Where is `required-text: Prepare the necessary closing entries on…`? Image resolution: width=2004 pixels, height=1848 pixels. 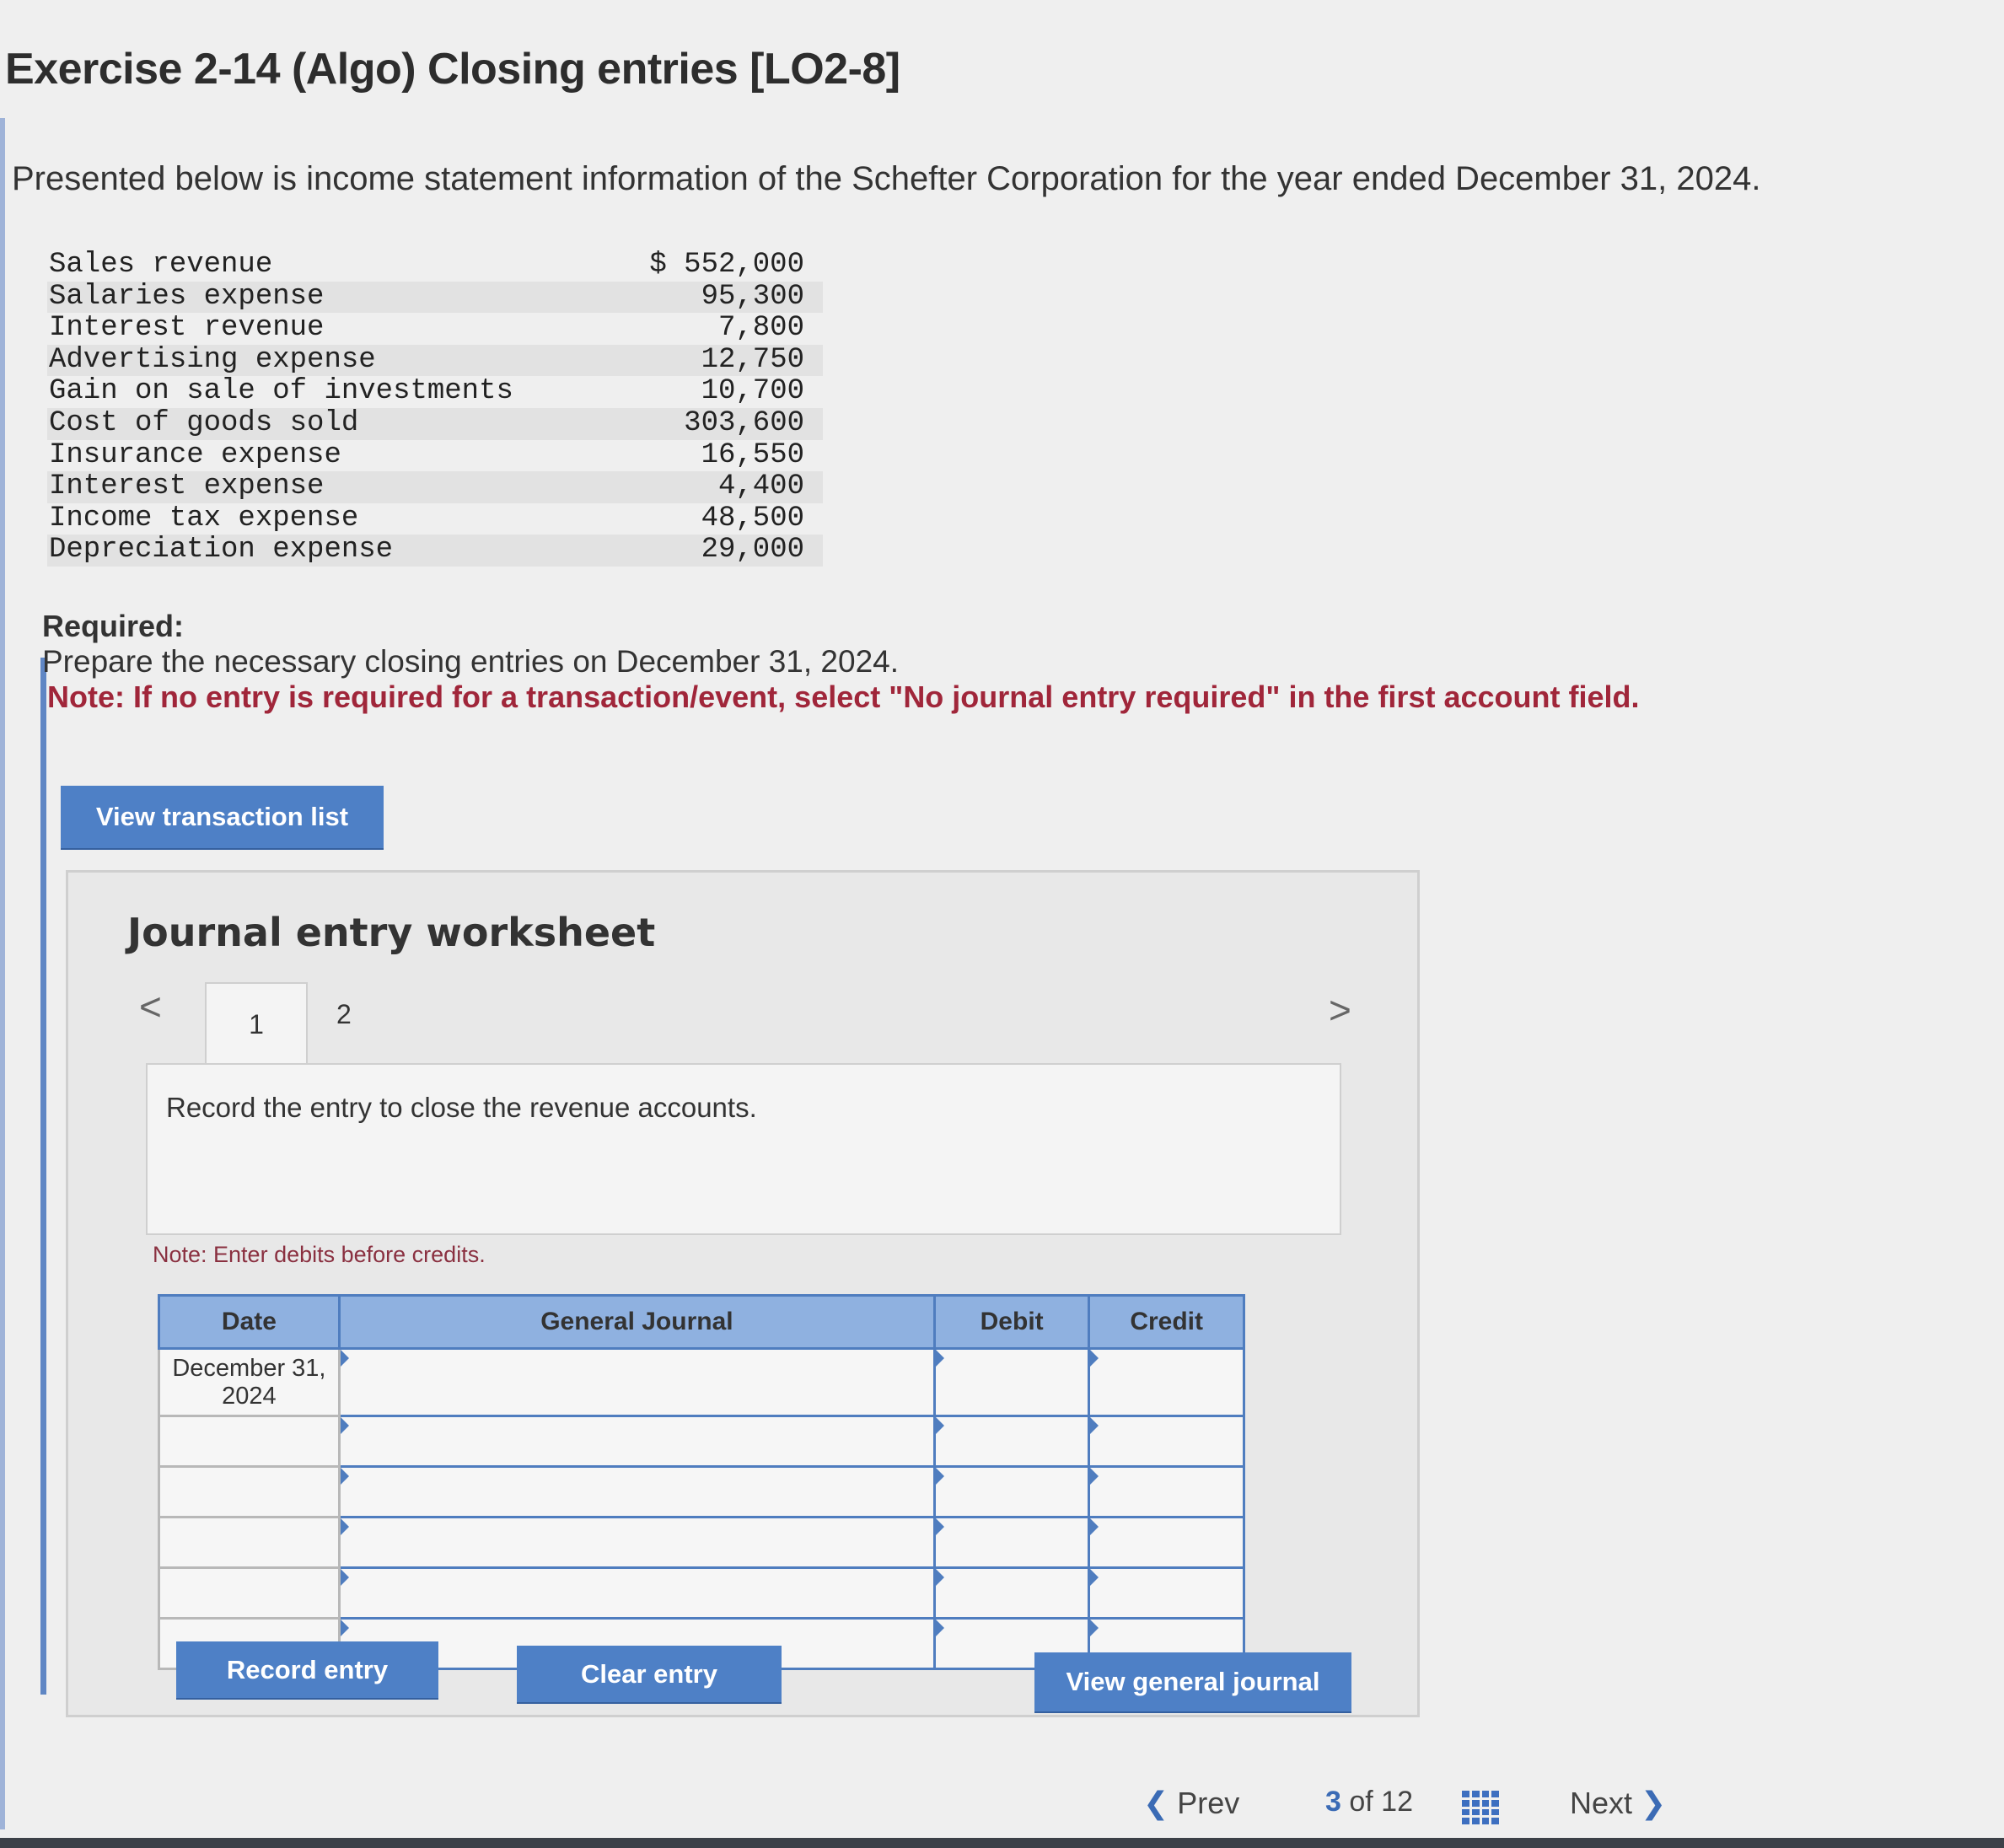 required-text: Prepare the necessary closing entries on… is located at coordinates (471, 661).